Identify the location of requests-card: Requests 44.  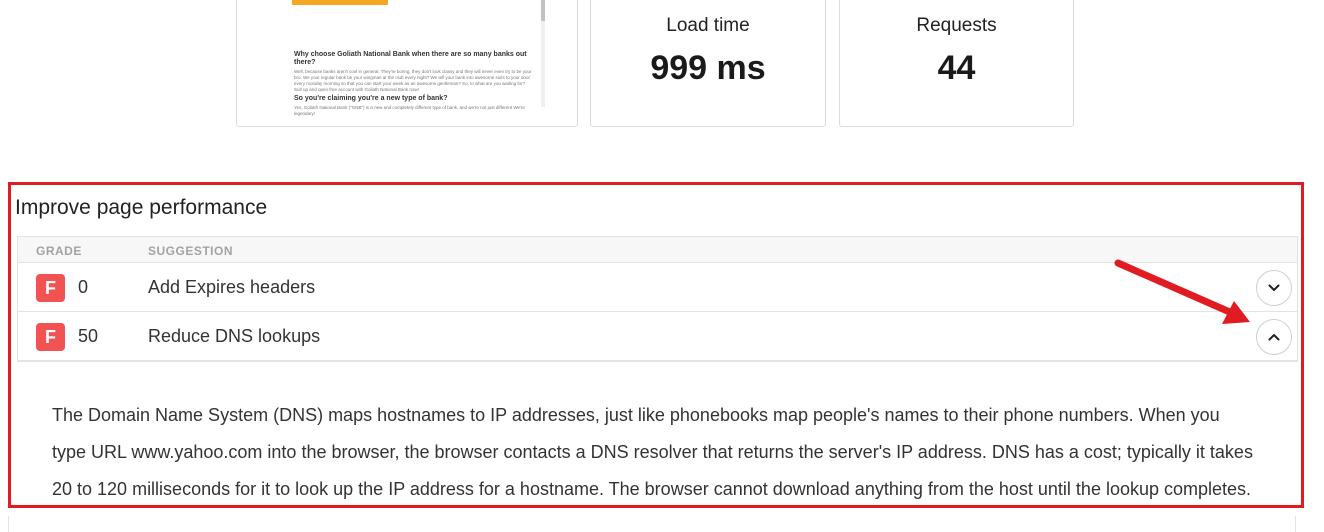
(956, 63).